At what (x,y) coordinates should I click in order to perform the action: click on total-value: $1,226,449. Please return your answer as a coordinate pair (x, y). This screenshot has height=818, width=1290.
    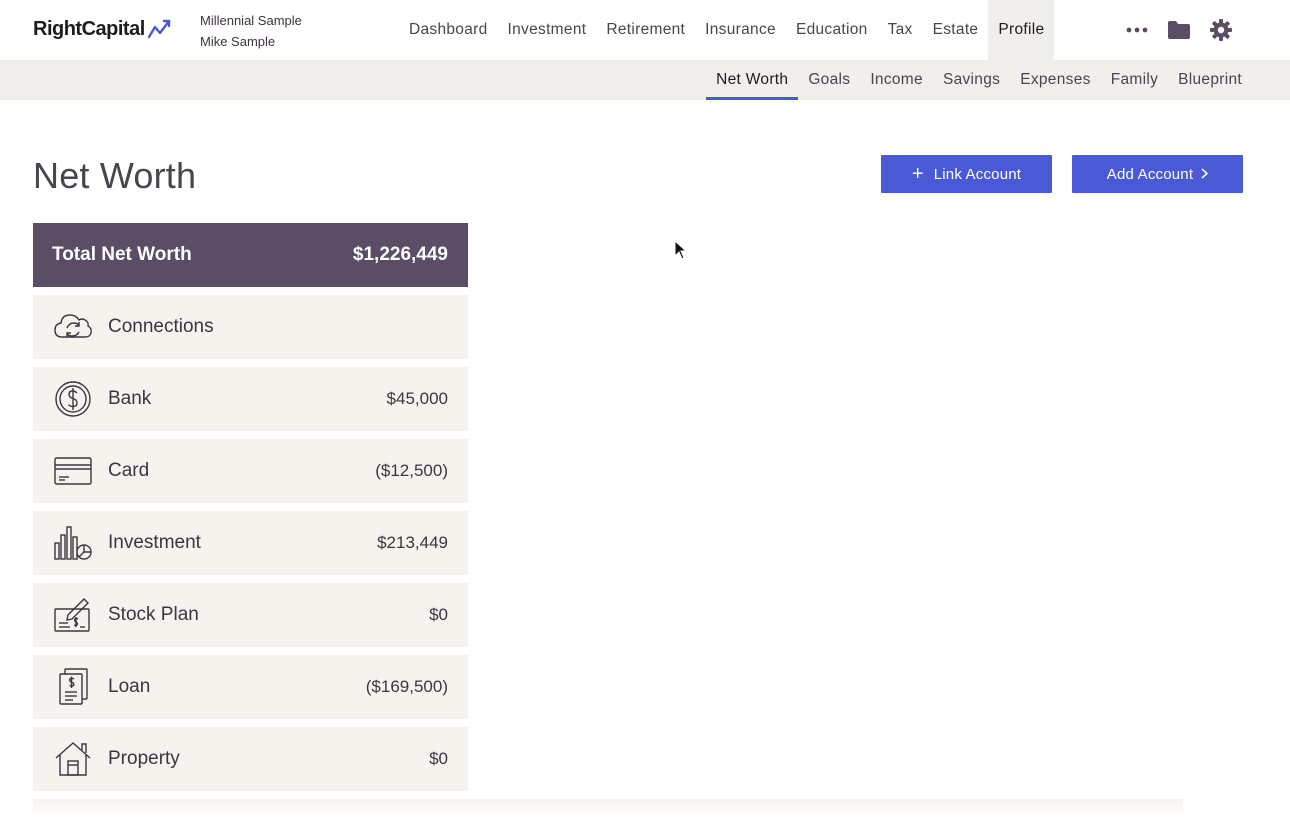
    Looking at the image, I should click on (400, 254).